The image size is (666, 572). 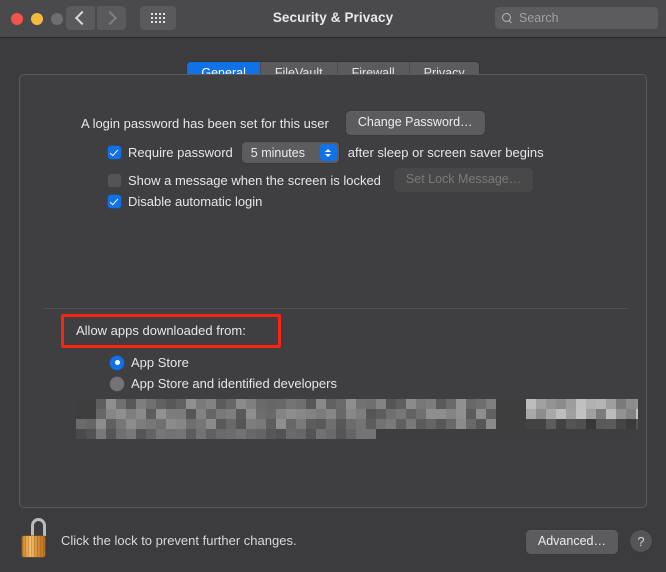 I want to click on disable-auto-login-row: Disable automatic login, so click(x=185, y=201).